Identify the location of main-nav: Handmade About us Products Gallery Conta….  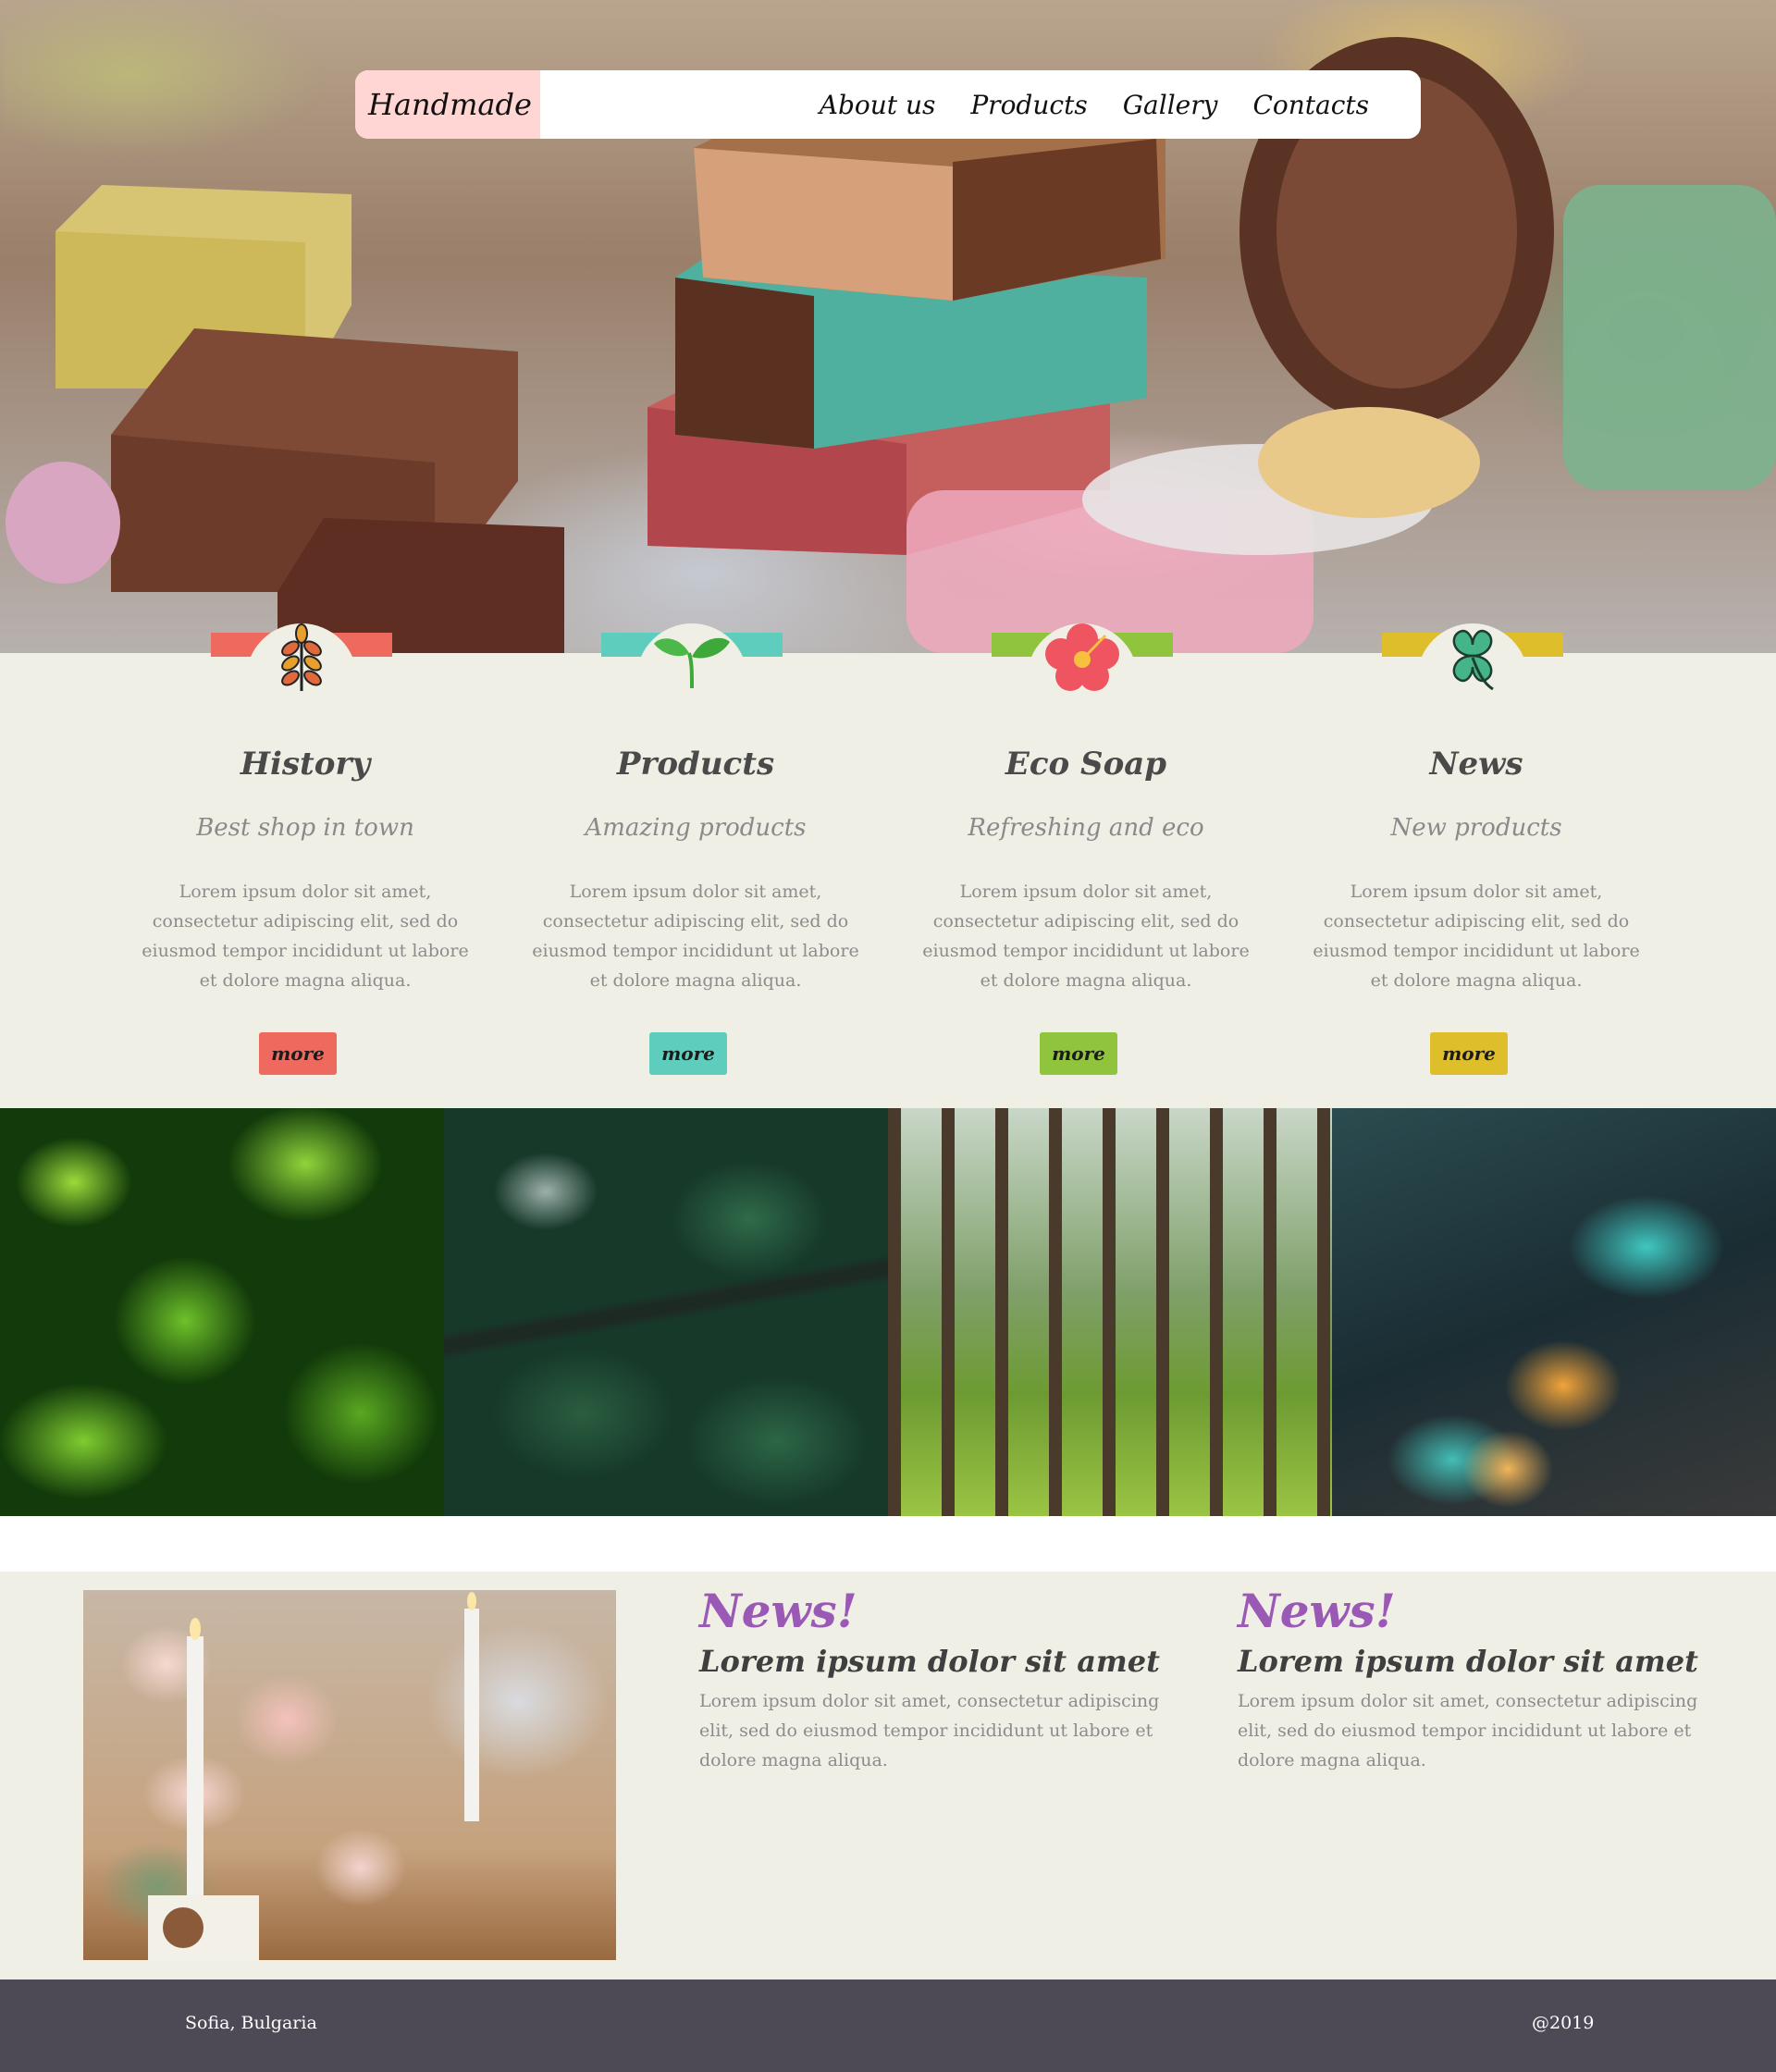
(888, 105).